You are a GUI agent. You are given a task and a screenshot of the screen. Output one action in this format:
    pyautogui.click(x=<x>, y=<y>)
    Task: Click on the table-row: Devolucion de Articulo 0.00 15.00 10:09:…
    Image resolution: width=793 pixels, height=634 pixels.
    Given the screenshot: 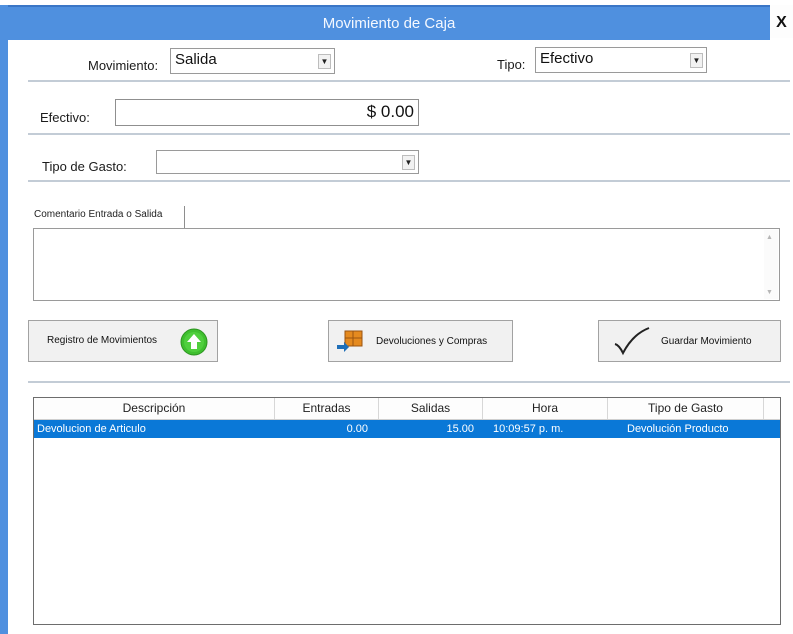 What is the action you would take?
    pyautogui.click(x=407, y=429)
    